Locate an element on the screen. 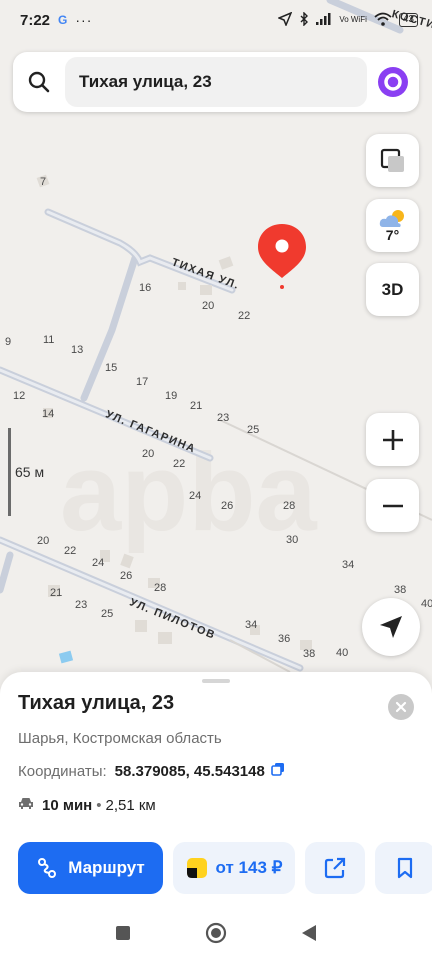 This screenshot has height=960, width=432. wifi-icon is located at coordinates (383, 20).